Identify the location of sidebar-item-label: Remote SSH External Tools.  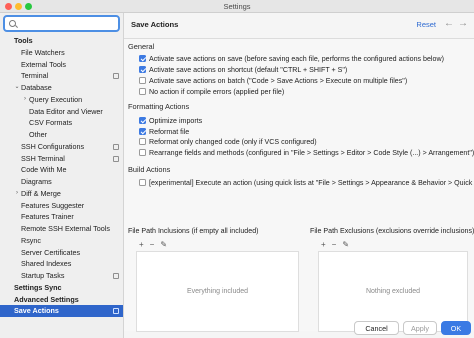
(65, 228).